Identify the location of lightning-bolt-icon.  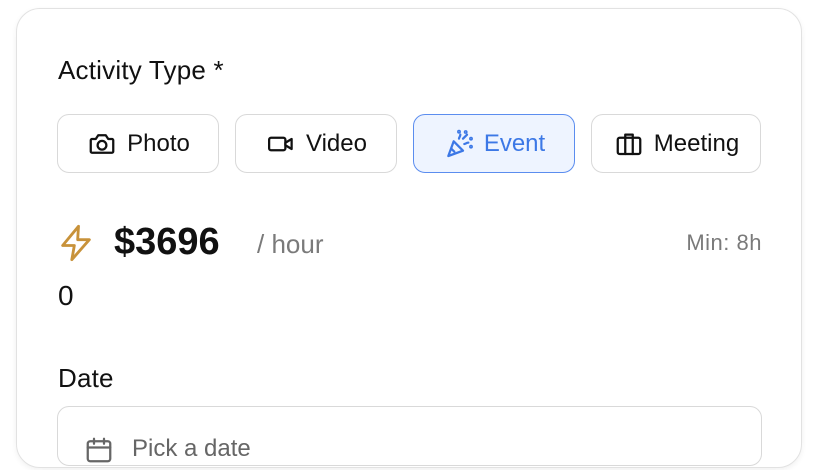
(76, 245).